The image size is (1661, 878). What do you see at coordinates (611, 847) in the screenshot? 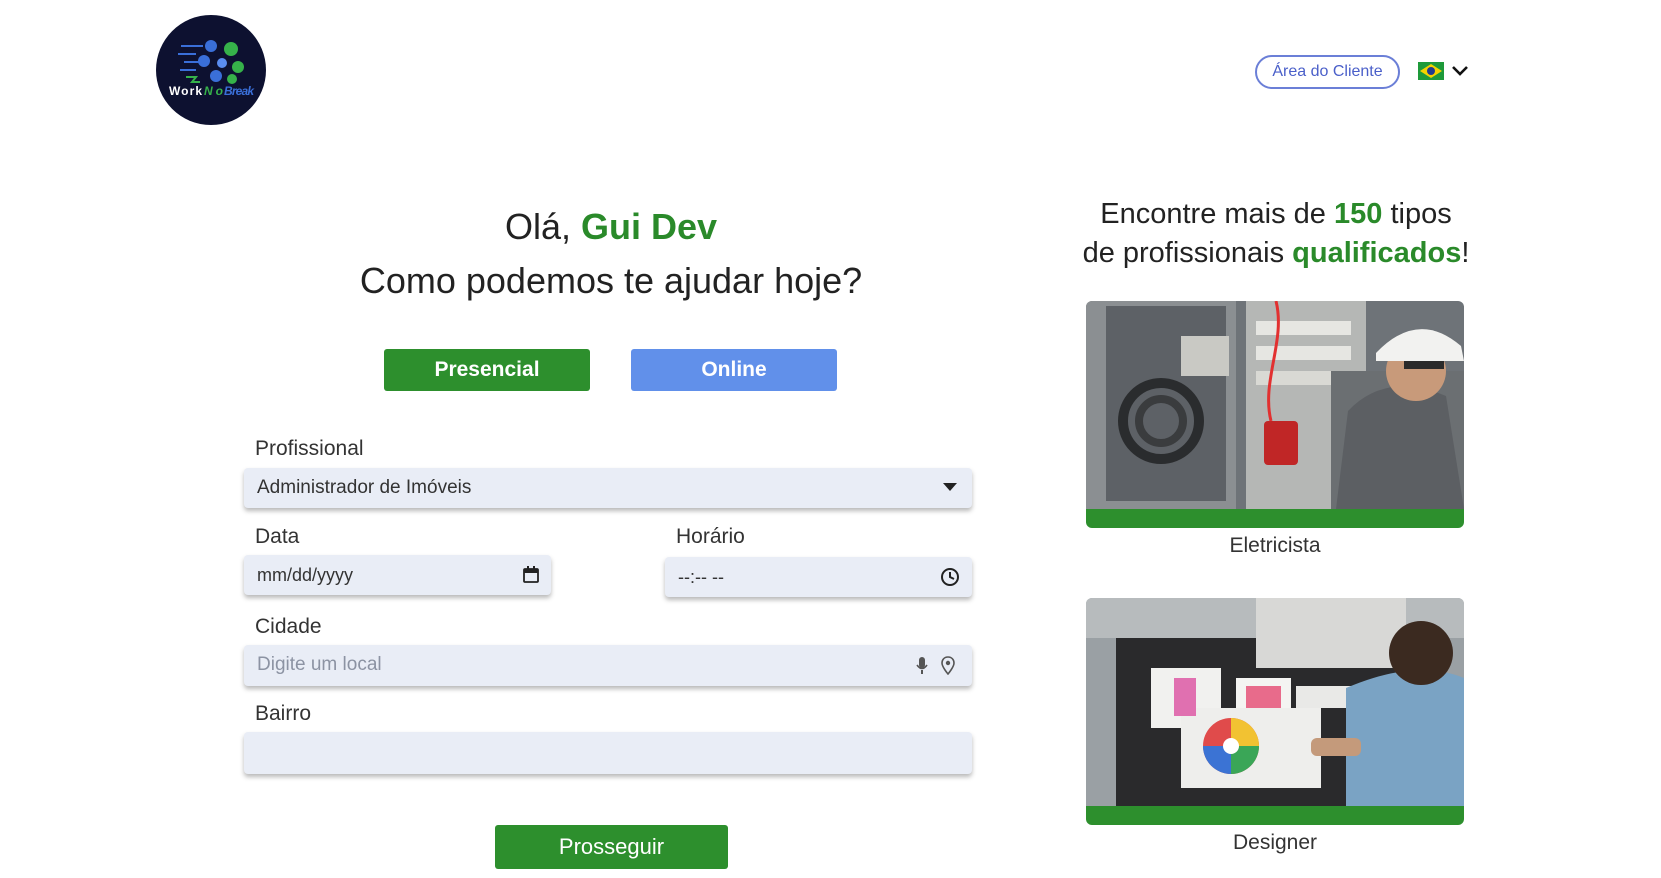
I see `prosseguir-button: Prosseguir` at bounding box center [611, 847].